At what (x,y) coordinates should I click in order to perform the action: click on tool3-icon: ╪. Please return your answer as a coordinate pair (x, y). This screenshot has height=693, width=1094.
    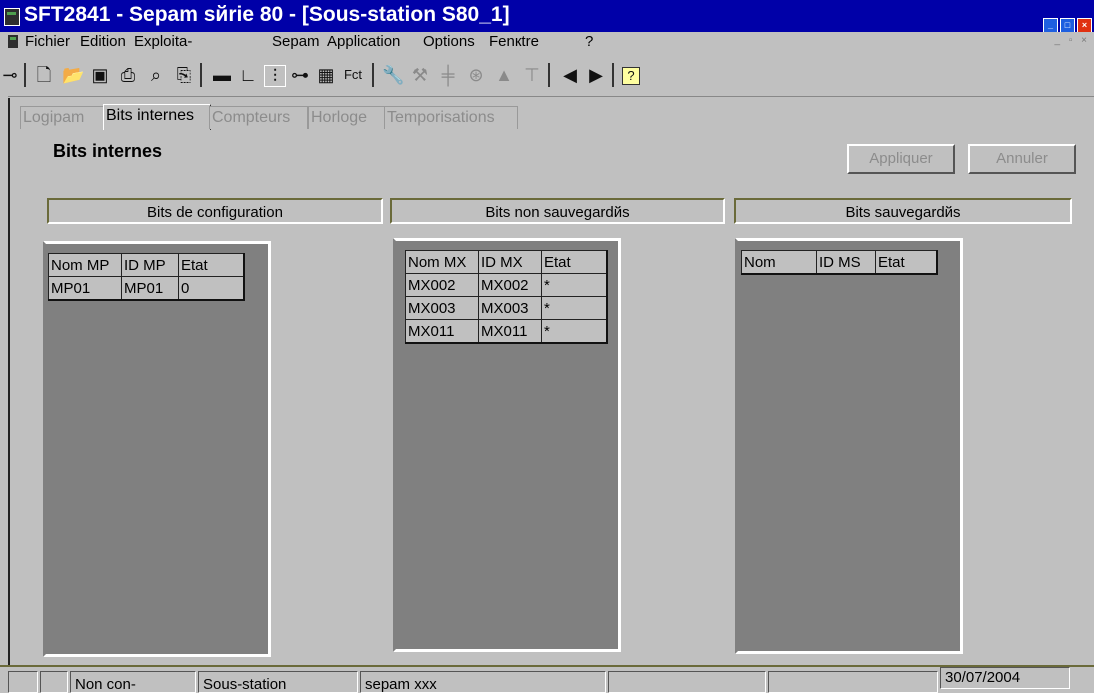
    Looking at the image, I should click on (448, 75).